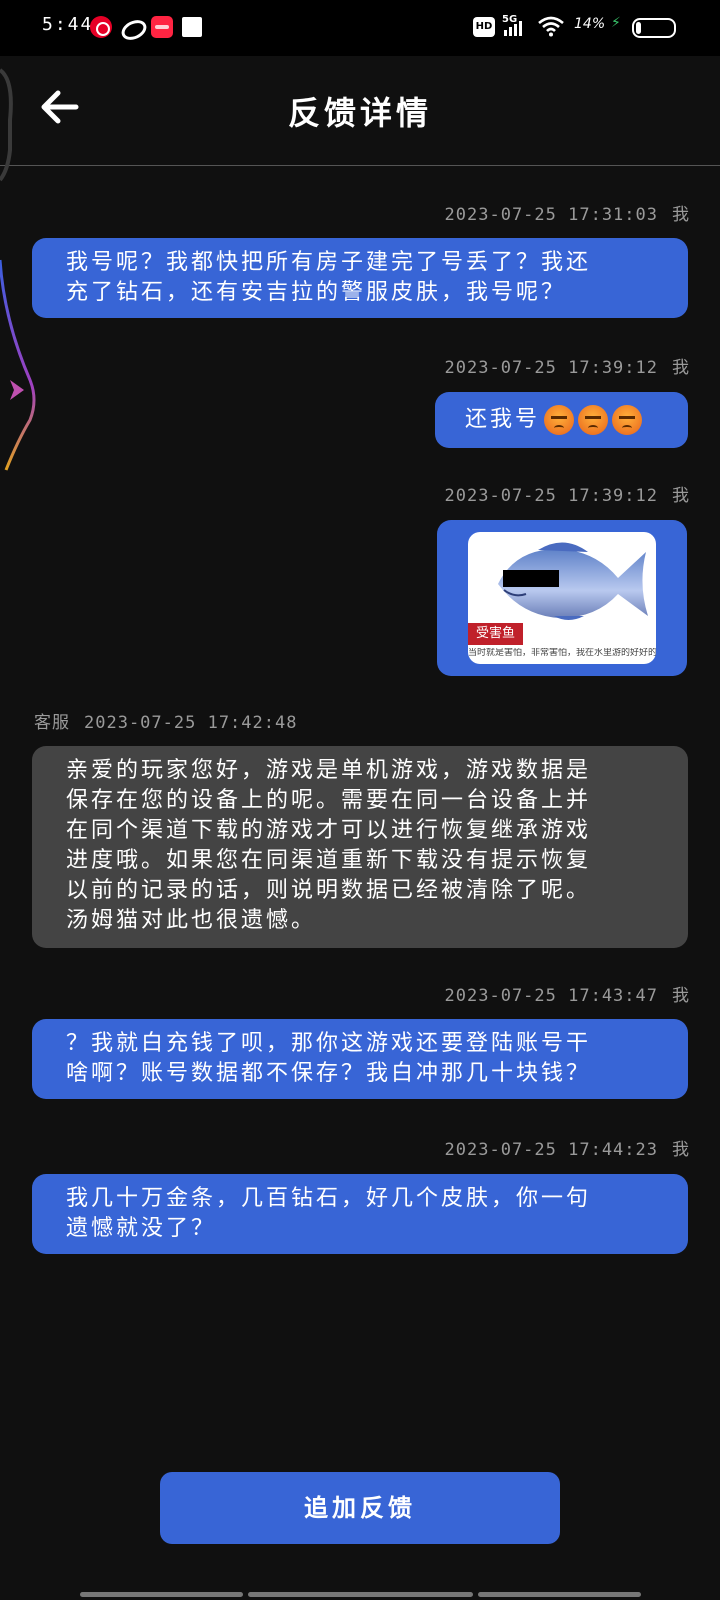 Image resolution: width=720 pixels, height=1600 pixels. What do you see at coordinates (329, 800) in the screenshot?
I see `message-line: 保存在您的设备上的呢。需要在同一台设备上并` at bounding box center [329, 800].